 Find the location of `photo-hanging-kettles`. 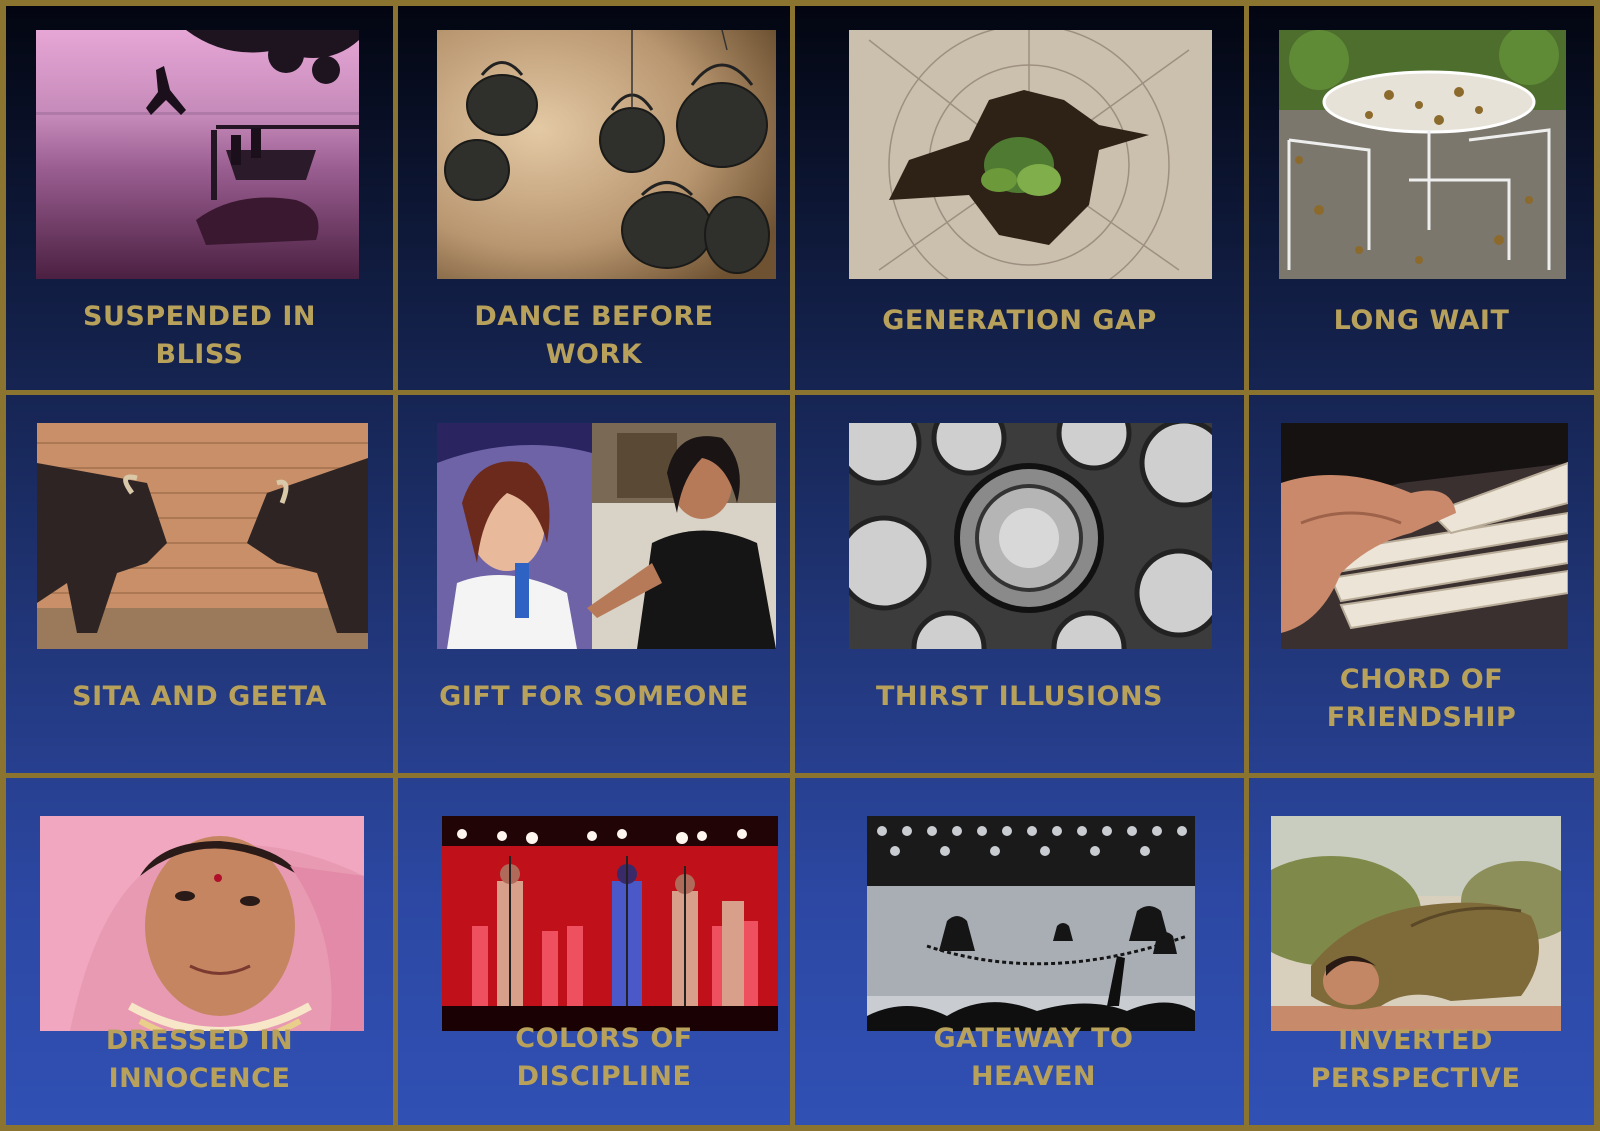

photo-hanging-kettles is located at coordinates (606, 154).